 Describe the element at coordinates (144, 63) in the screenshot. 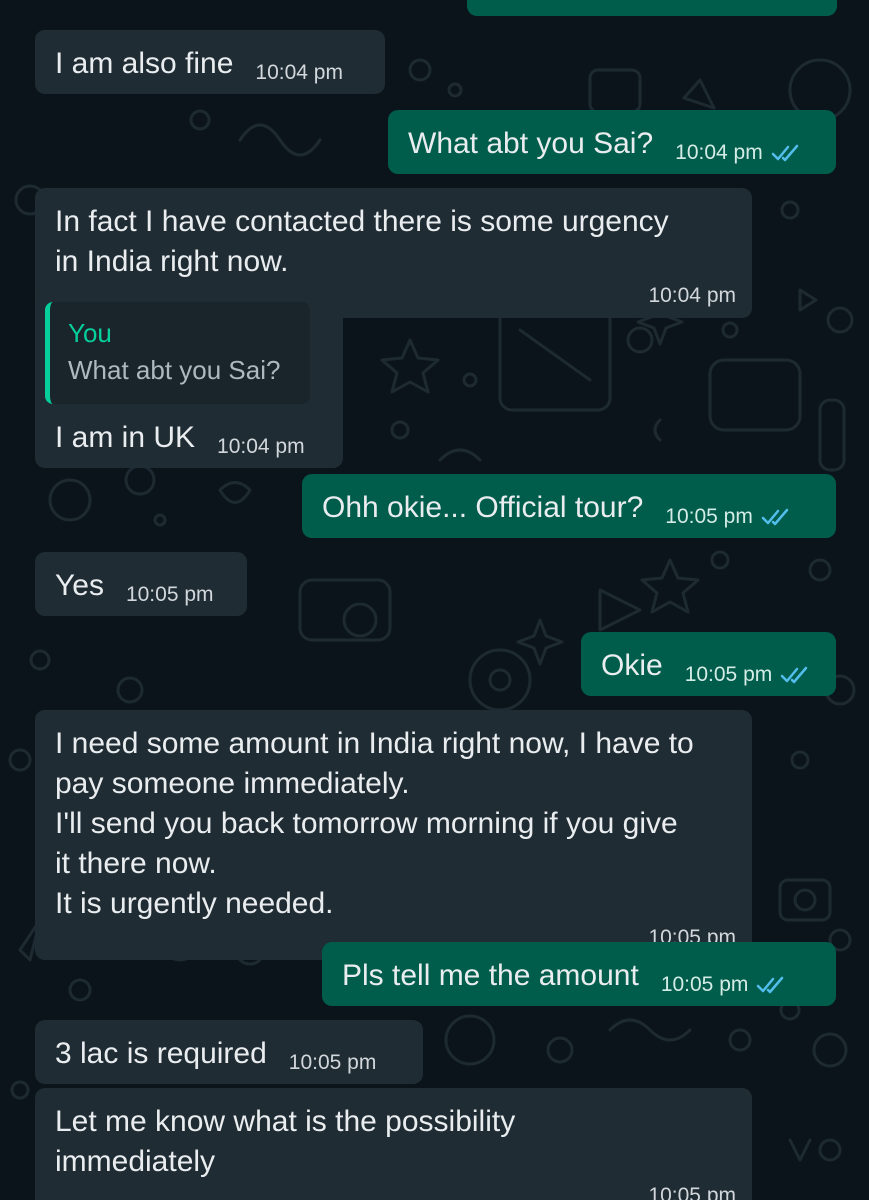

I see `message-text: I am also fine` at that location.